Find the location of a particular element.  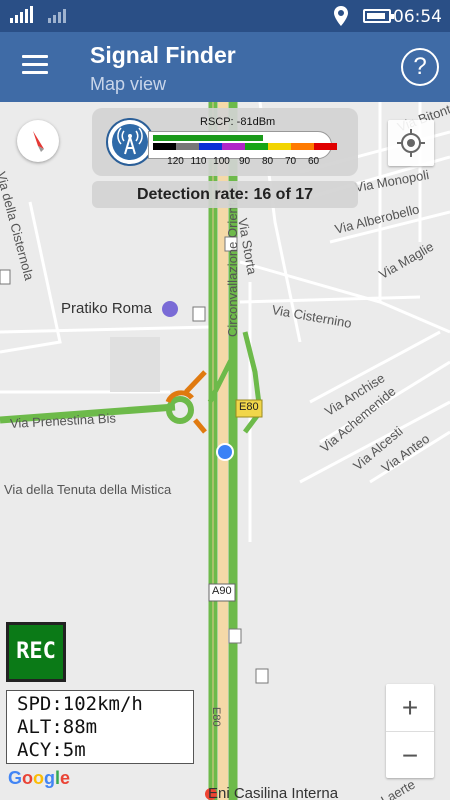

zoom-in-button: + is located at coordinates (410, 707).